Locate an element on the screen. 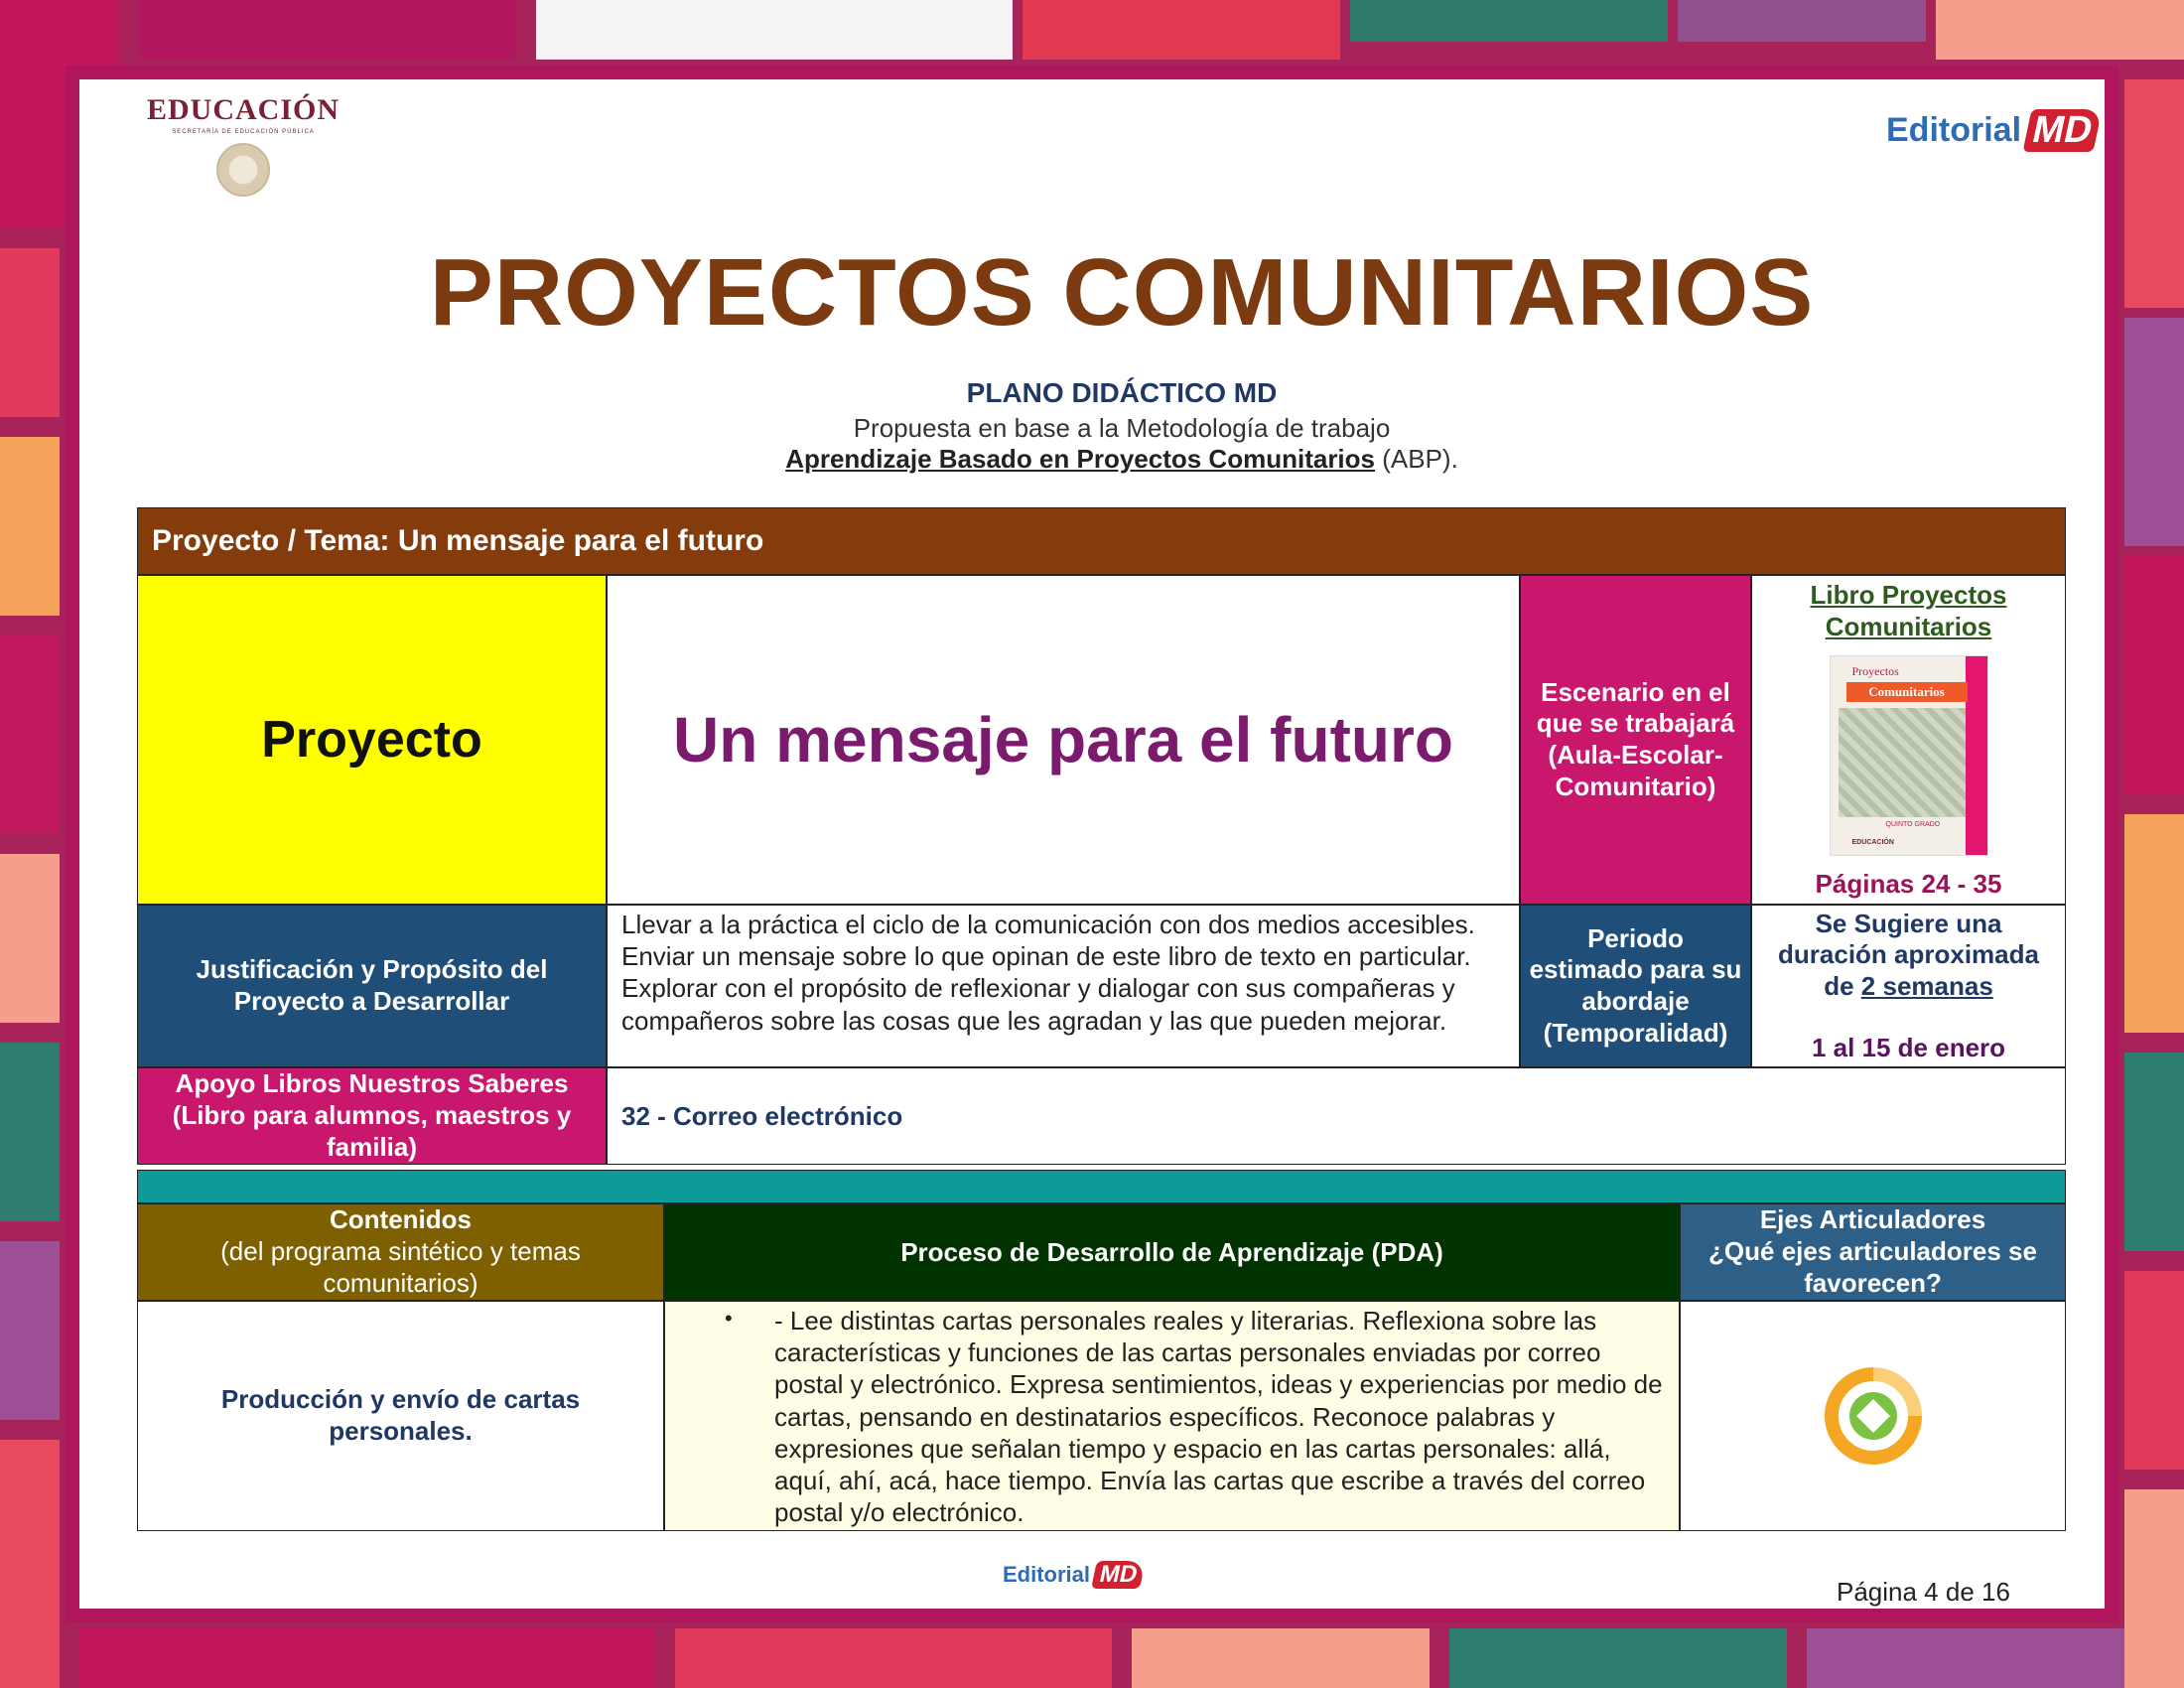  footer-md-mark: MD is located at coordinates (1119, 1575).